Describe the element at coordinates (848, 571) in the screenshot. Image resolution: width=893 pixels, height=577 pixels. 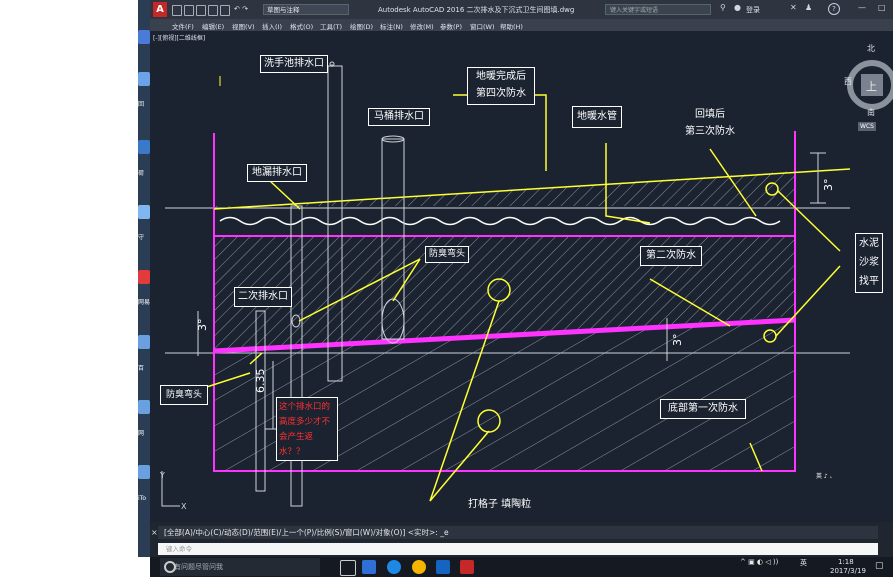
I see `clock-date: 2017/3/19` at that location.